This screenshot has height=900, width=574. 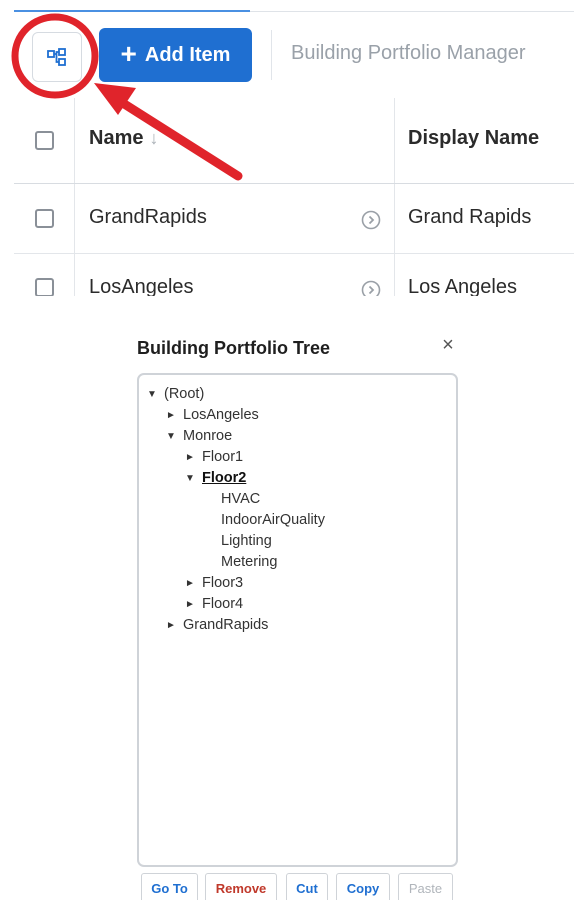 What do you see at coordinates (470, 217) in the screenshot?
I see `row-display-name-cell: Grand Rapids` at bounding box center [470, 217].